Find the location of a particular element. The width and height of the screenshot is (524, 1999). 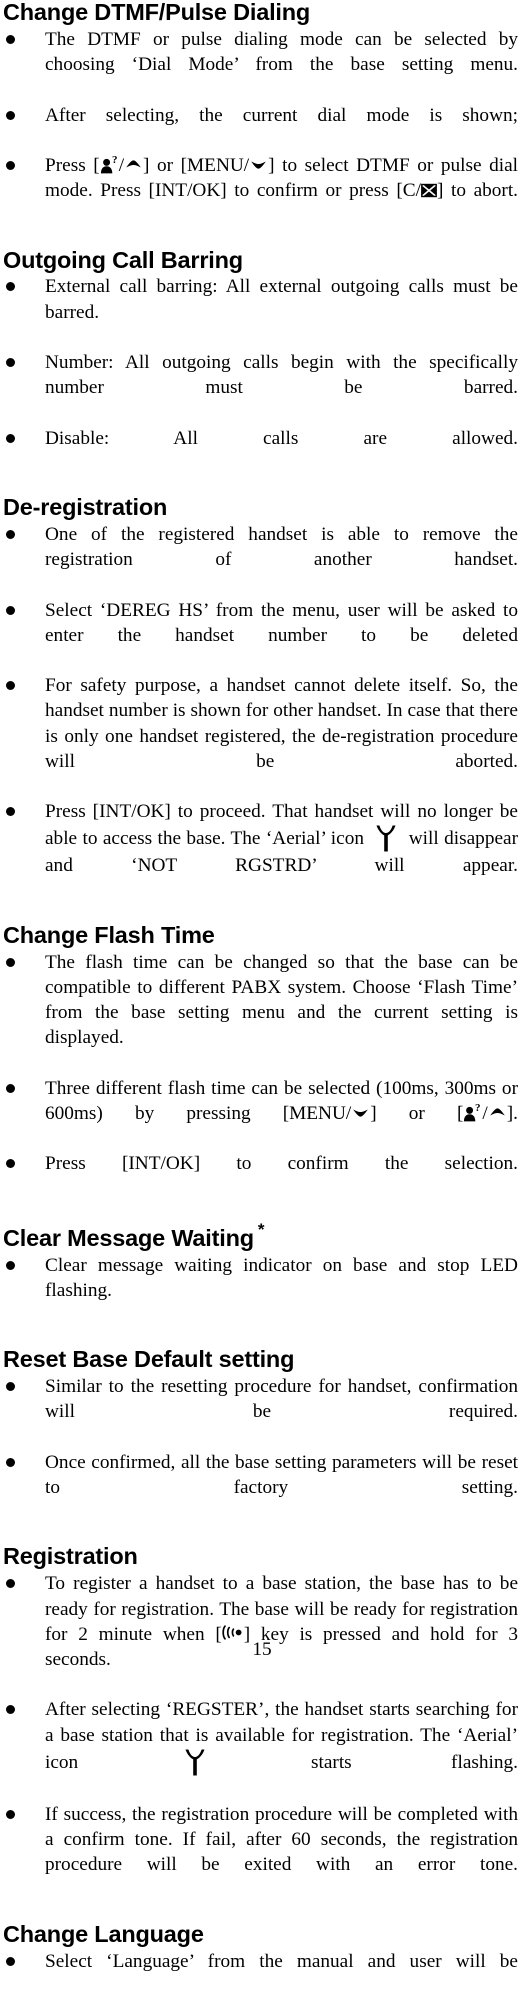

section-clear-message-waiting: Clear Message Waiting * is located at coordinates (260, 1235).